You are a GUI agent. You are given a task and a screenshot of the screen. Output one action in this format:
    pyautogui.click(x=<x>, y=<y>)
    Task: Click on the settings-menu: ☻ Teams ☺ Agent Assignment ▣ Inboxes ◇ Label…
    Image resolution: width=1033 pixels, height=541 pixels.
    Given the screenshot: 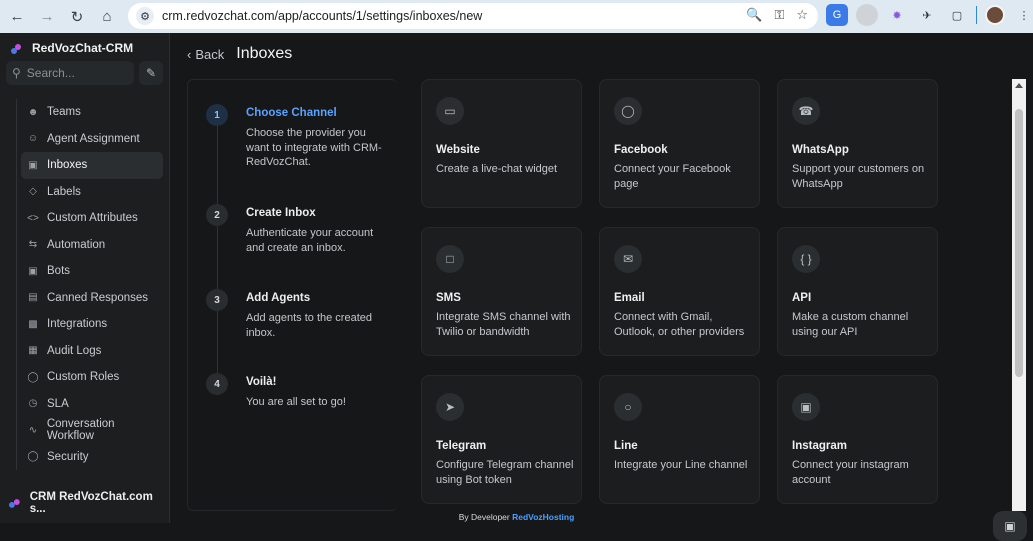 What is the action you would take?
    pyautogui.click(x=91, y=284)
    